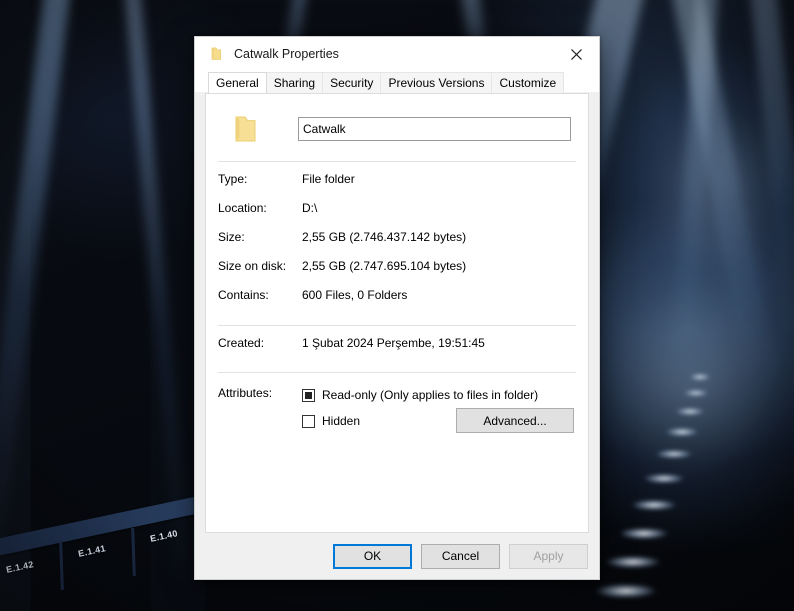  Describe the element at coordinates (397, 215) in the screenshot. I see `info-row-location: Location: D:\` at that location.